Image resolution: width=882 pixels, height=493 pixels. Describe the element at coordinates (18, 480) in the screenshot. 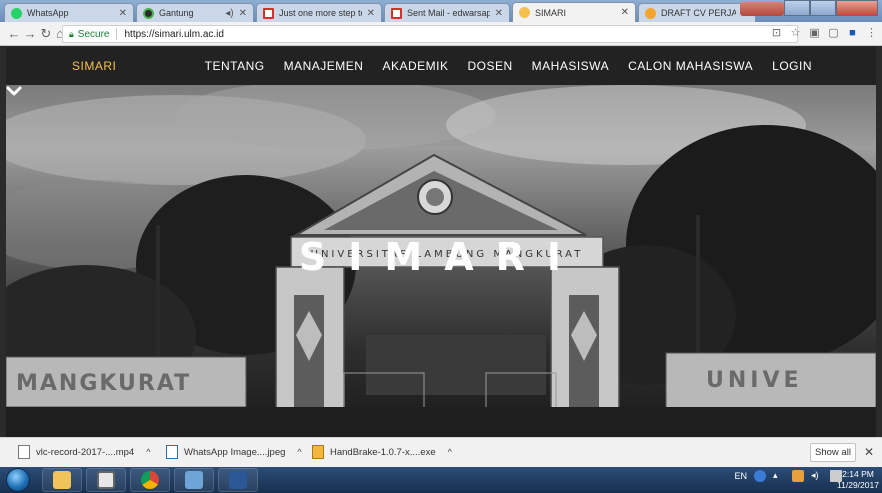

I see `start-button` at that location.